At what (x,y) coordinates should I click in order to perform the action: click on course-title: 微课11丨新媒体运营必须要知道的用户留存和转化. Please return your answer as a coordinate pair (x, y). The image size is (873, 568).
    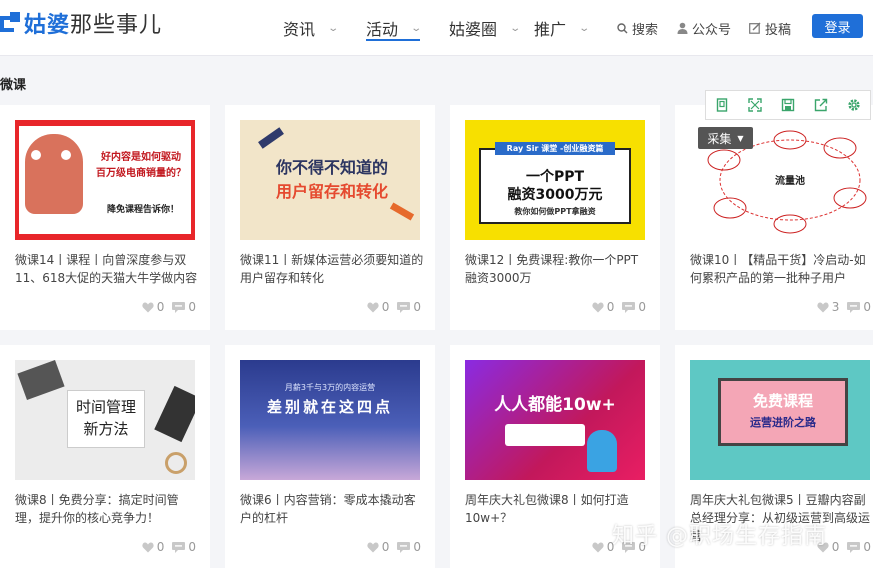
    Looking at the image, I should click on (332, 269).